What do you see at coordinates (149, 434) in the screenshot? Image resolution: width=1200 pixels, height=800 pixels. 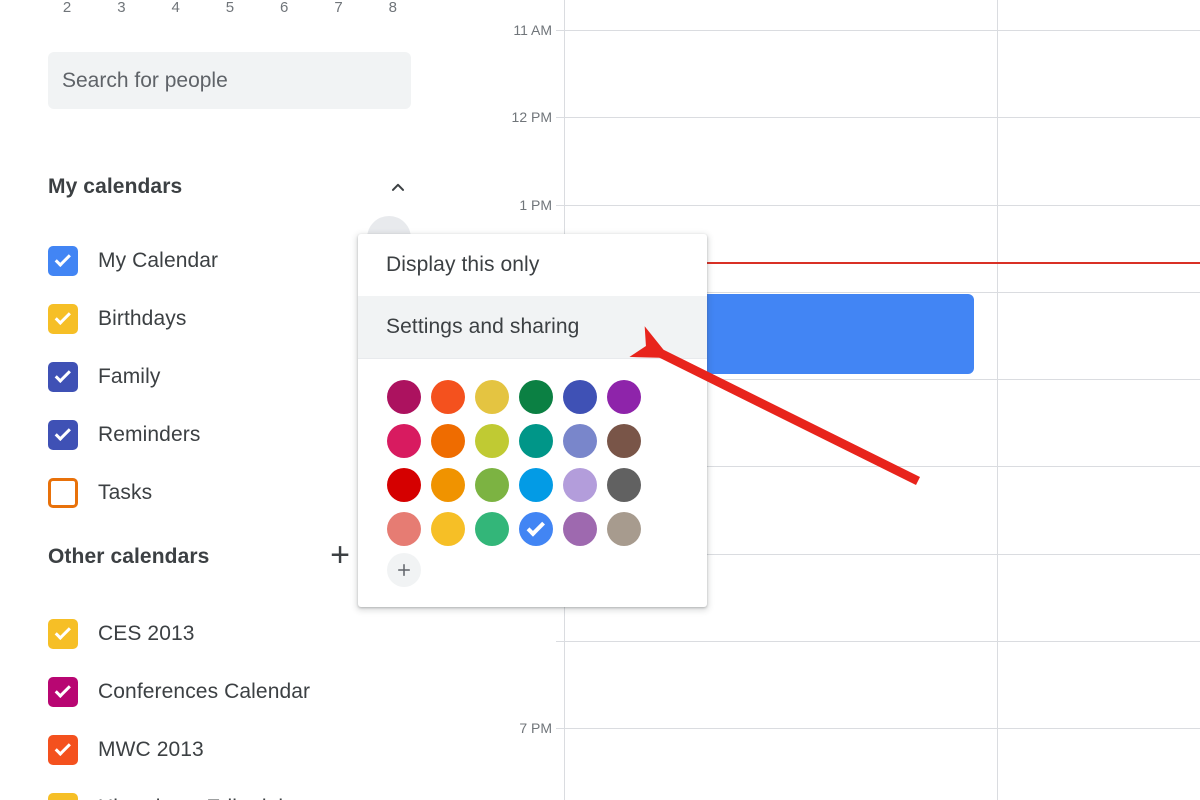 I see `calendar-name-label: Reminders` at bounding box center [149, 434].